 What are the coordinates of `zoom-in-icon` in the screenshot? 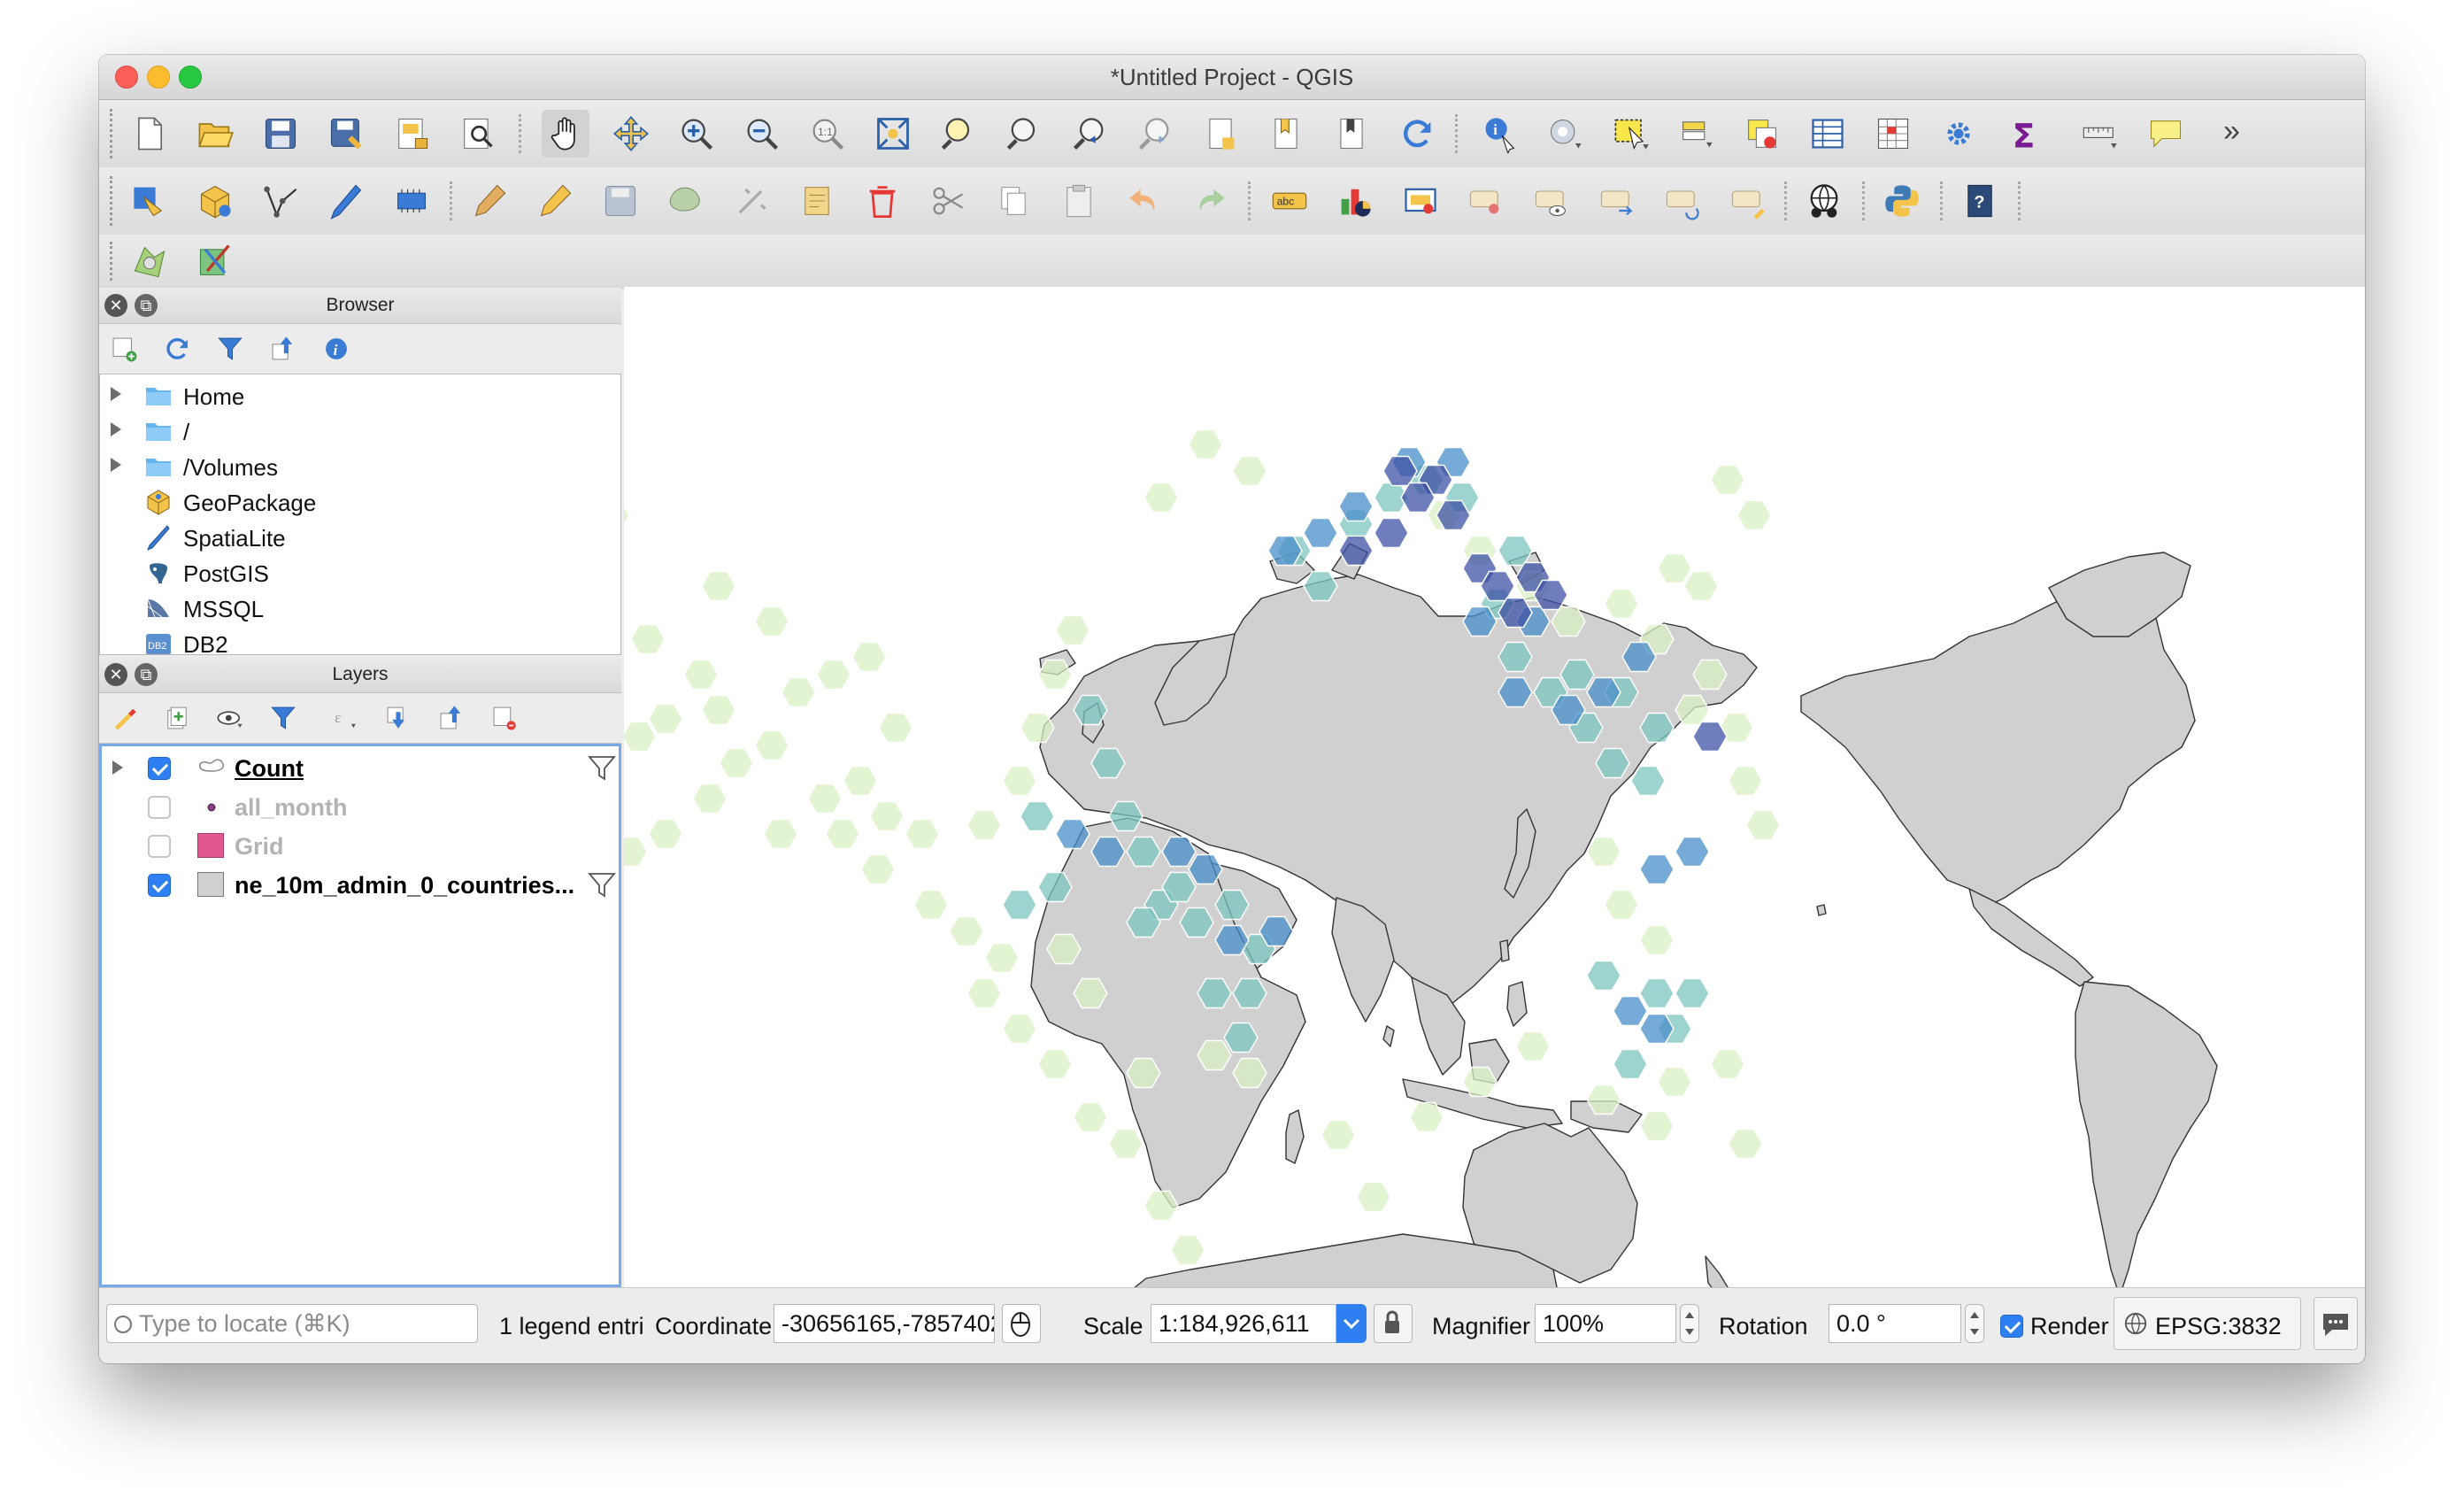 It's located at (697, 134).